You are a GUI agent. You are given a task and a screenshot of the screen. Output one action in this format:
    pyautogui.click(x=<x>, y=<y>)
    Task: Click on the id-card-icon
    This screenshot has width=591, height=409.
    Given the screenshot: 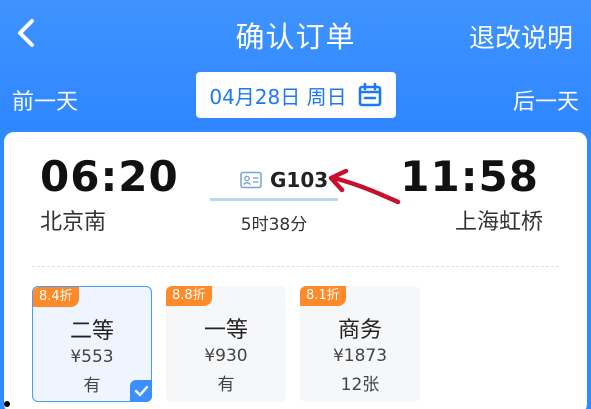 What is the action you would take?
    pyautogui.click(x=251, y=180)
    